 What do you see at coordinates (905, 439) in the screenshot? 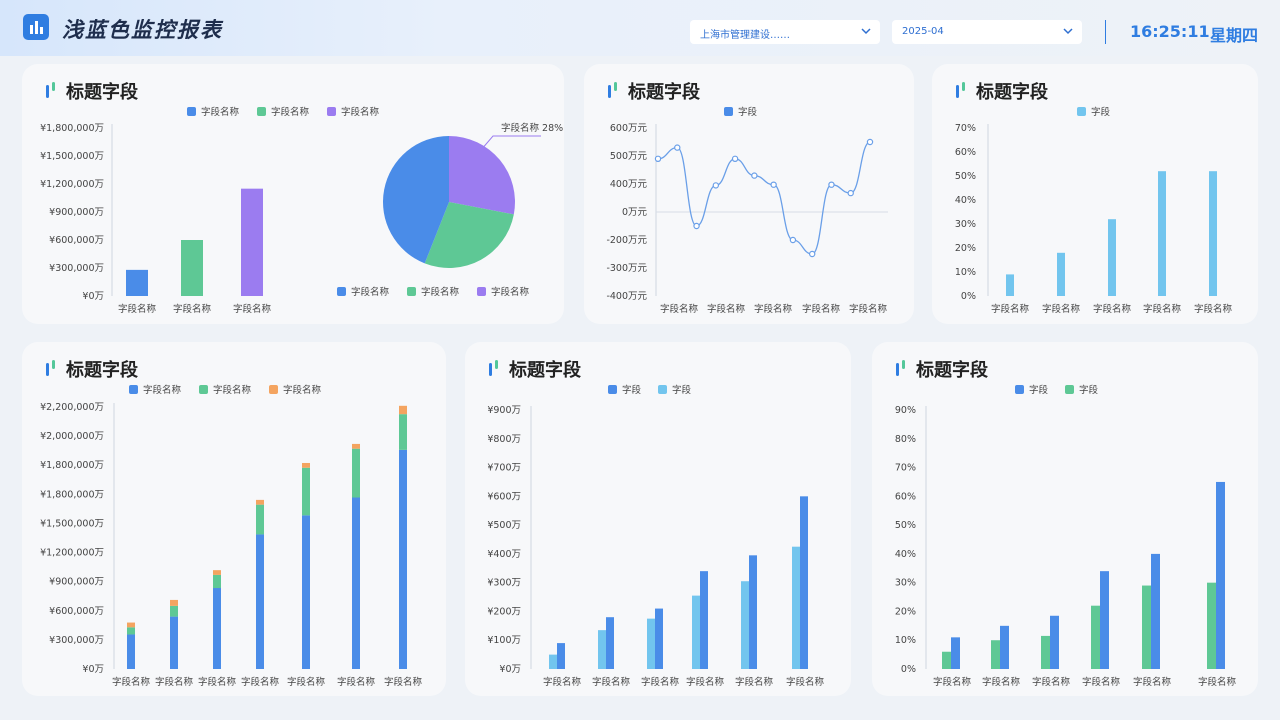
I see `y-tick-label: 80%` at bounding box center [905, 439].